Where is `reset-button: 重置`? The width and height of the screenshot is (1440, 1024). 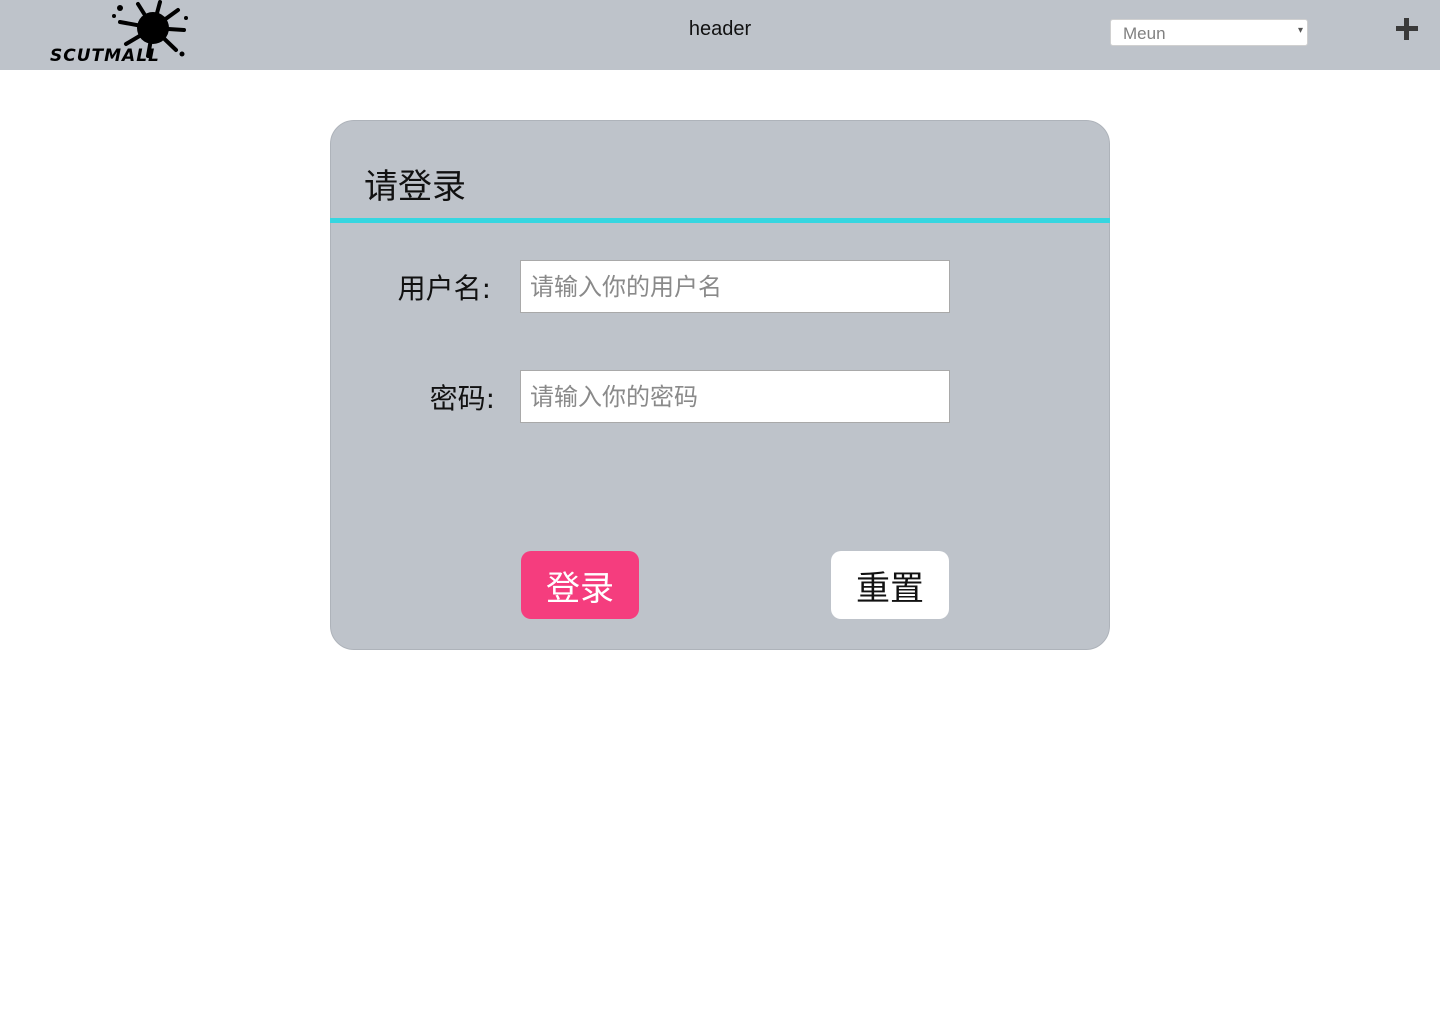 reset-button: 重置 is located at coordinates (890, 585).